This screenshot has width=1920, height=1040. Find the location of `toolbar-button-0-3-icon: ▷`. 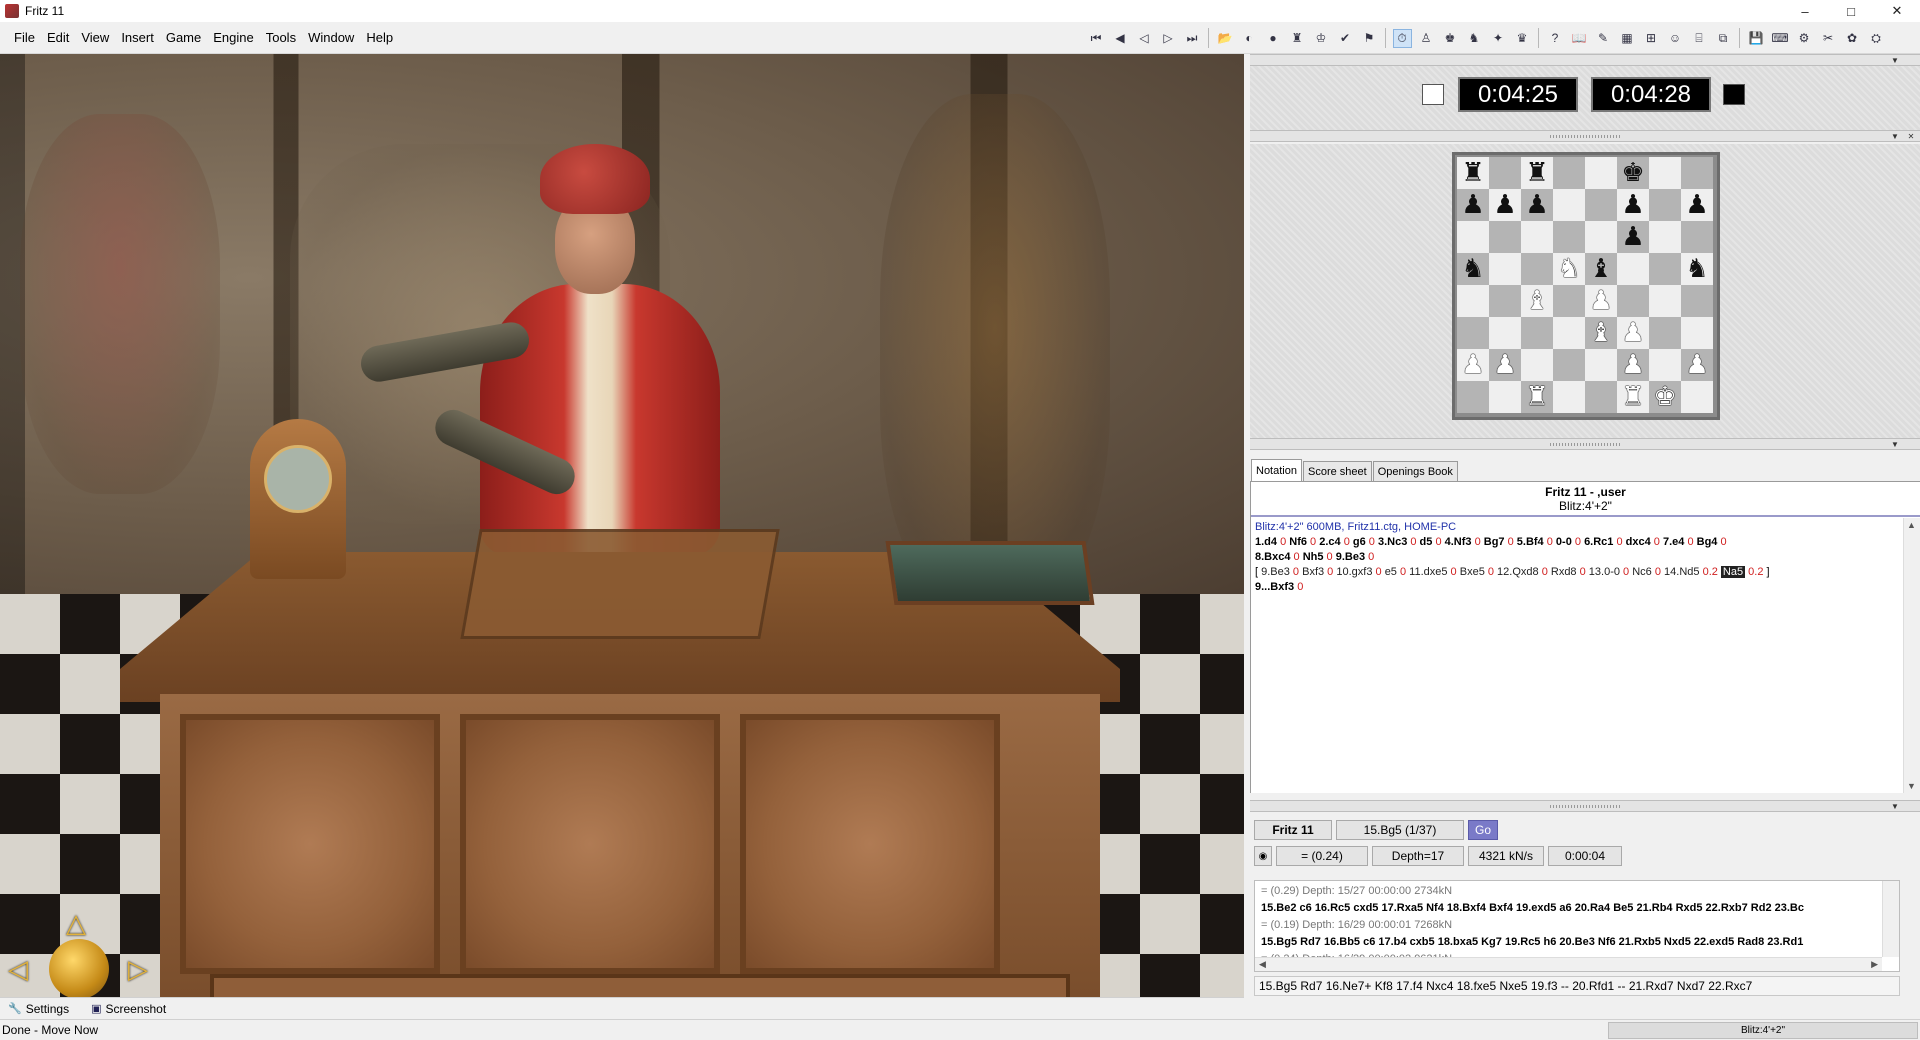

toolbar-button-0-3-icon: ▷ is located at coordinates (1168, 38).